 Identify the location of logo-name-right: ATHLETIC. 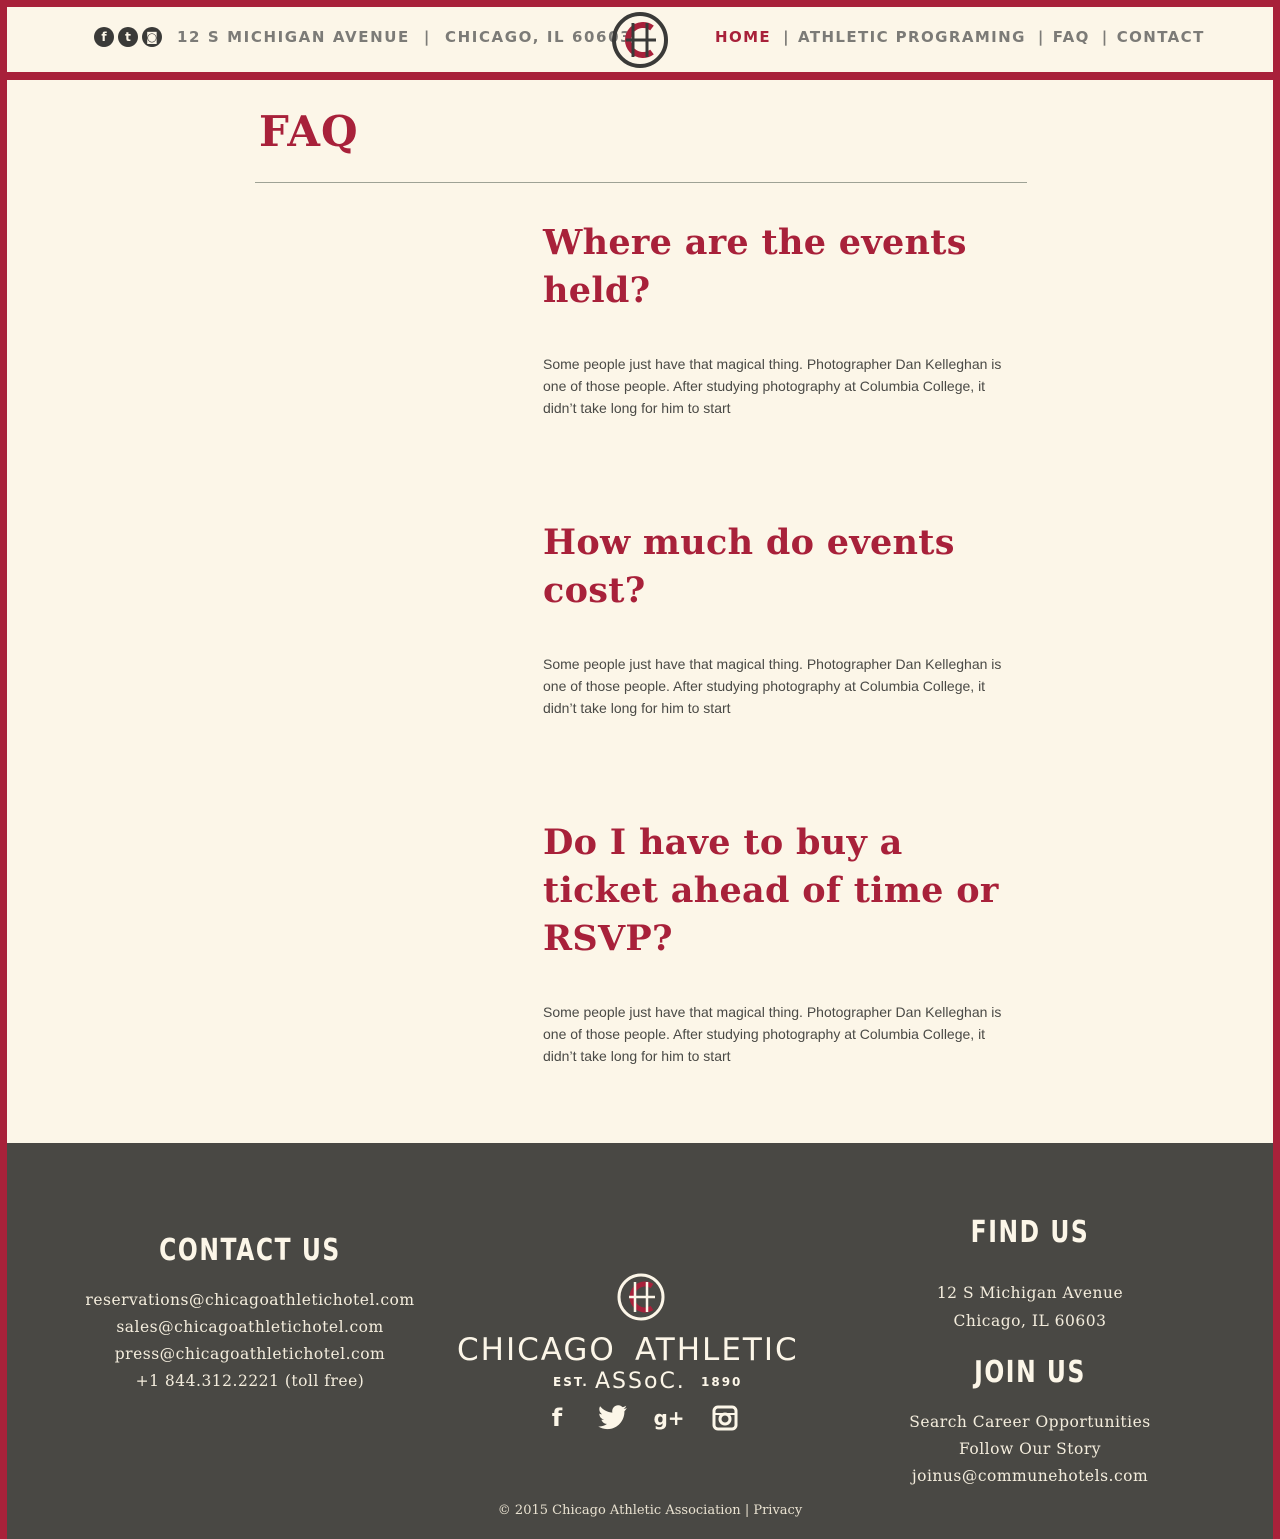
(717, 1350).